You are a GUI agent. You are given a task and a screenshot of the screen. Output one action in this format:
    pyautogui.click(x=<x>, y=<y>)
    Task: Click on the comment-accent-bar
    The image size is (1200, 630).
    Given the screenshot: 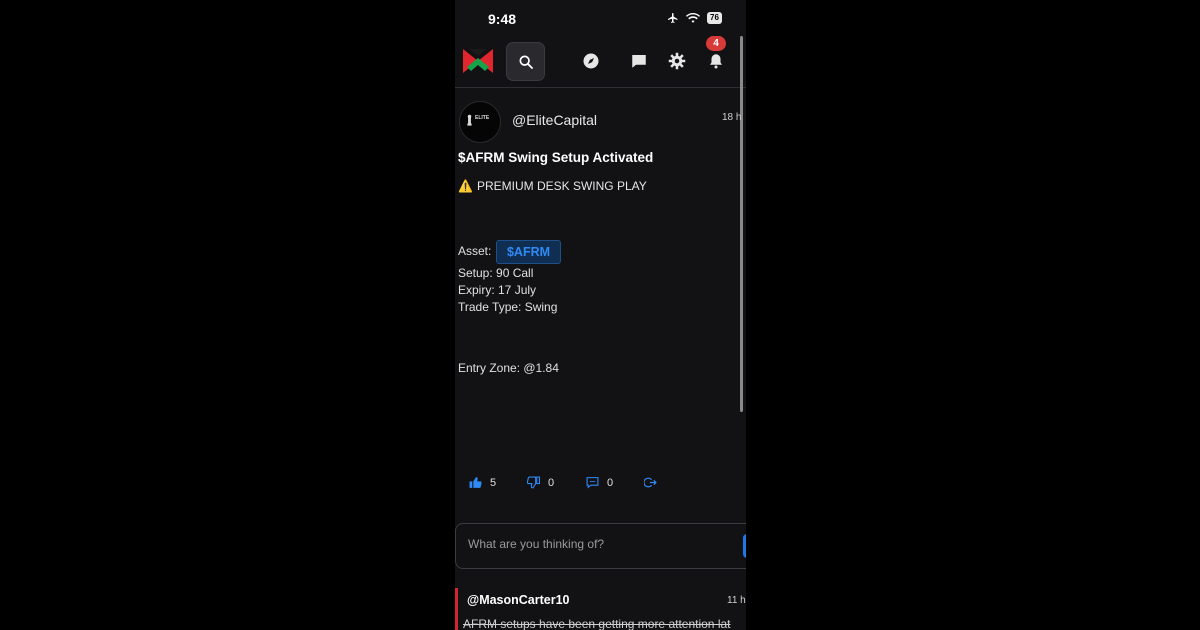 What is the action you would take?
    pyautogui.click(x=456, y=609)
    